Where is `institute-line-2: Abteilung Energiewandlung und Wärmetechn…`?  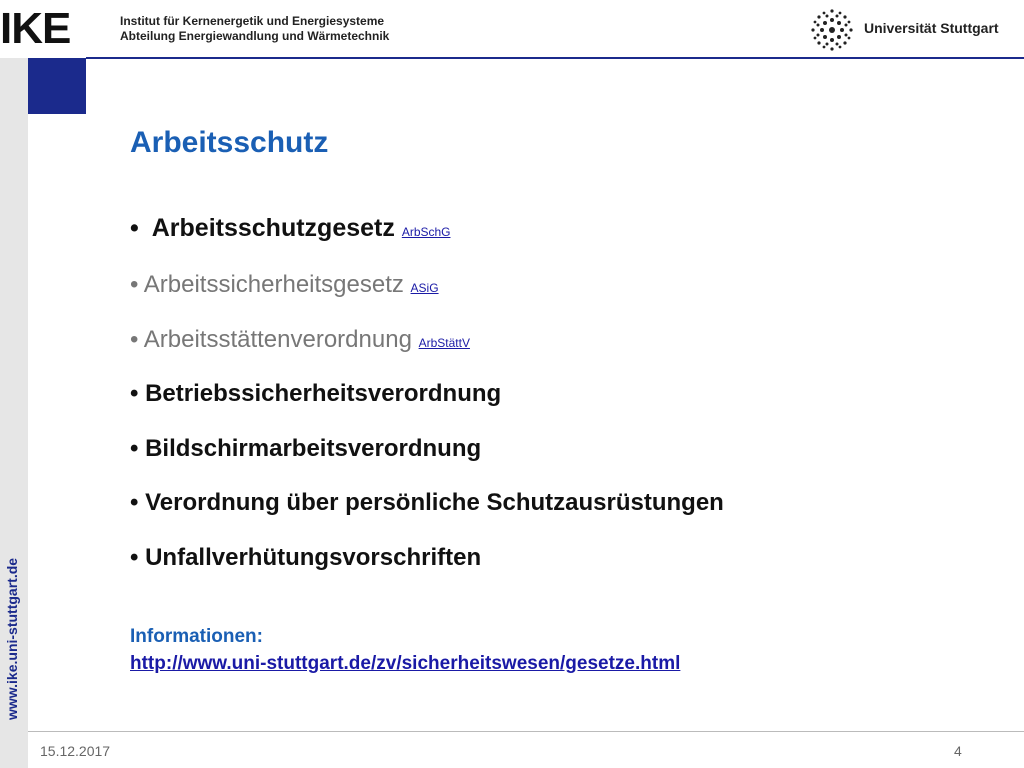
institute-line-2: Abteilung Energiewandlung und Wärmetechn… is located at coordinates (255, 36).